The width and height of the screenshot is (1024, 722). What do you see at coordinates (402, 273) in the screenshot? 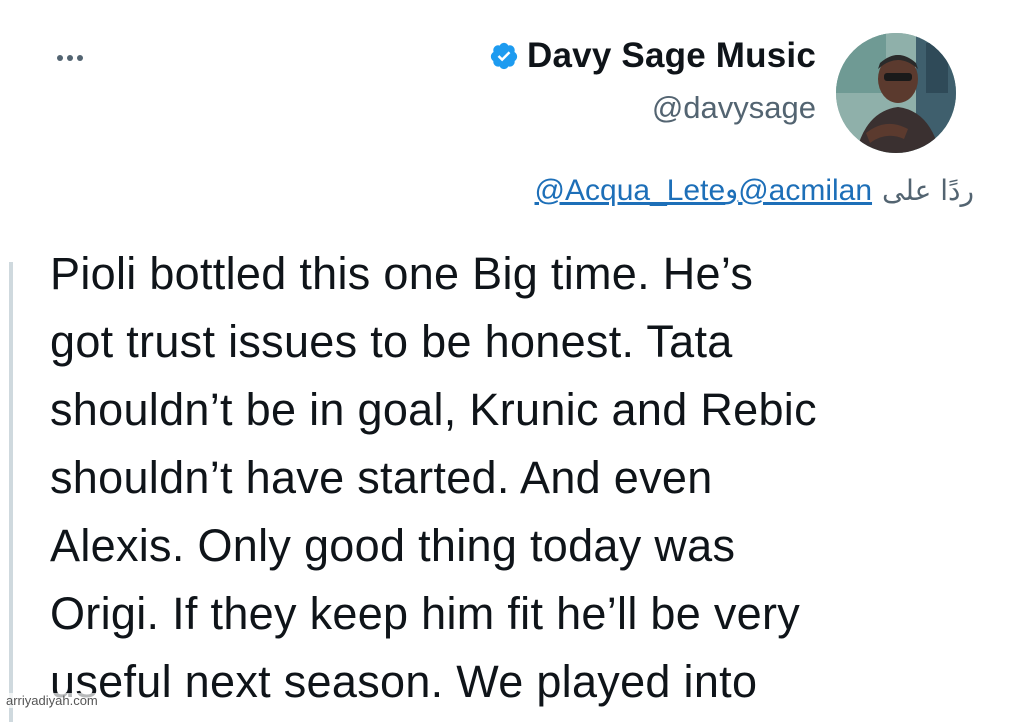
I see `tweet-text-line: Pioli bottled this one Big time. He’s` at bounding box center [402, 273].